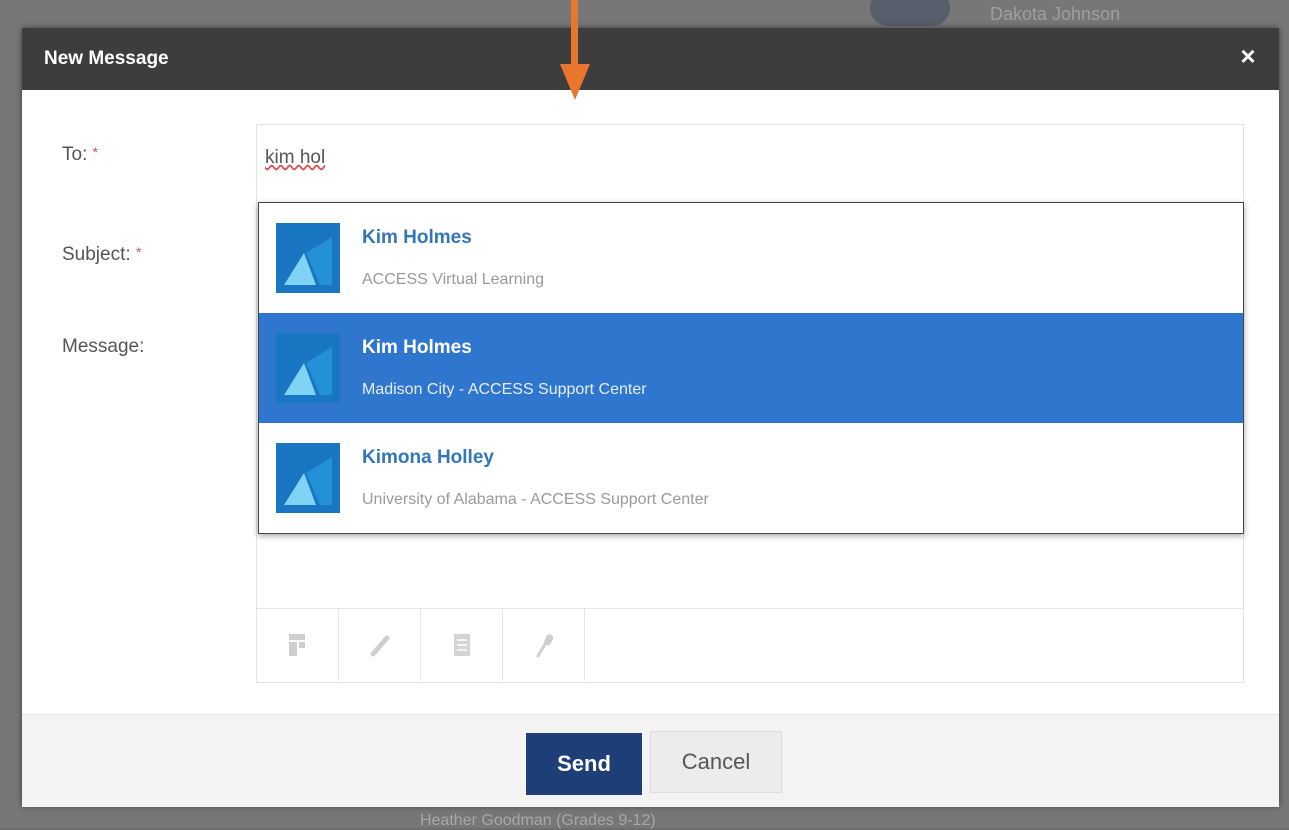  I want to click on message-label-text: Message:, so click(103, 346).